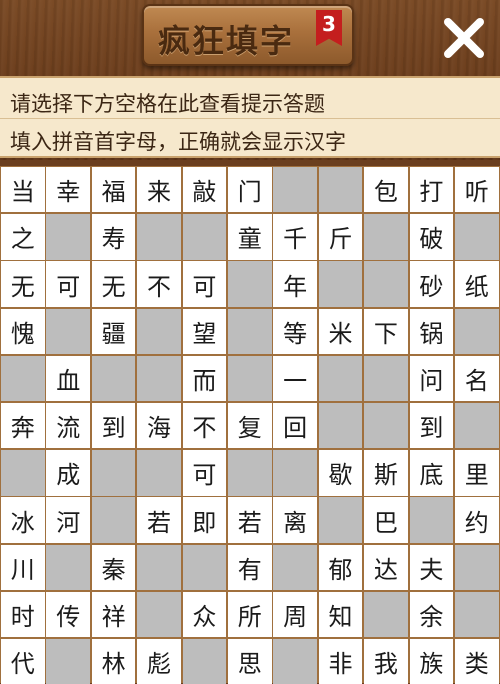 The width and height of the screenshot is (500, 684). What do you see at coordinates (476, 378) in the screenshot?
I see `grid-cell: 名` at bounding box center [476, 378].